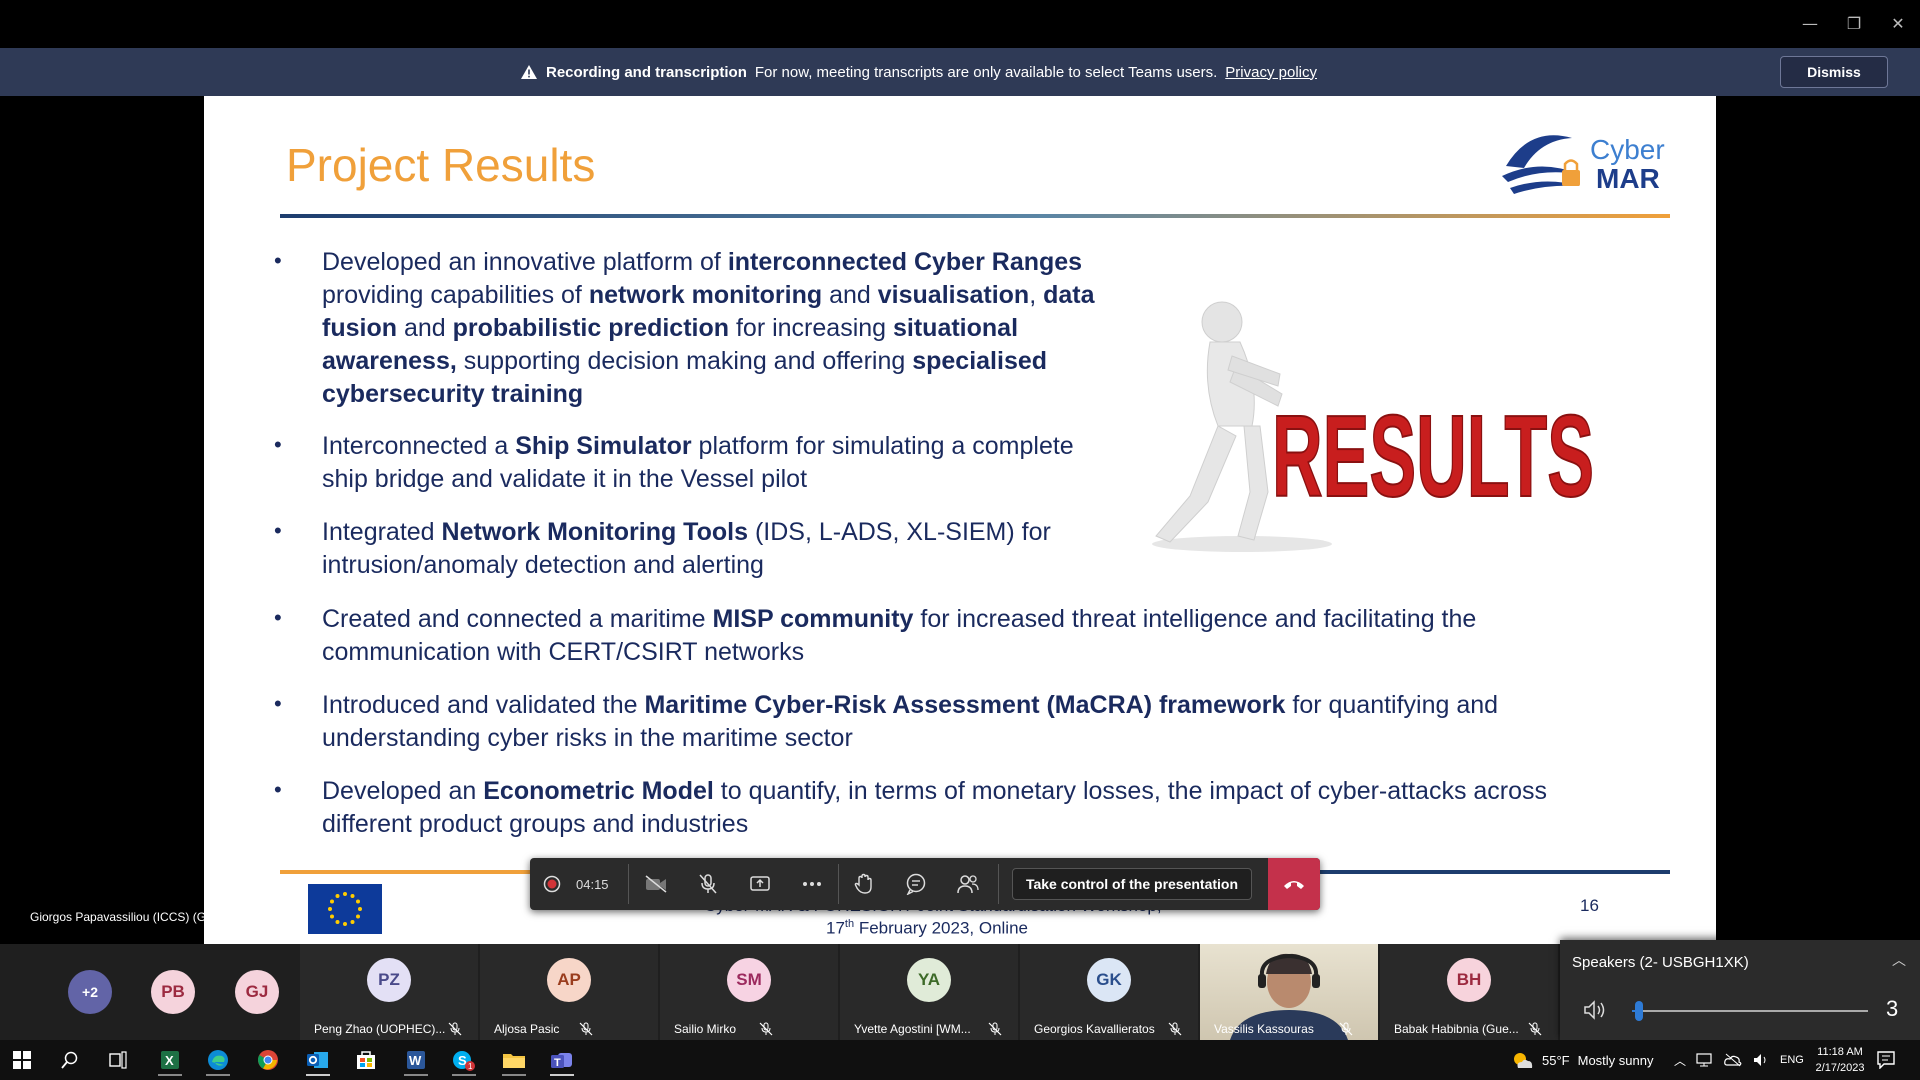 Image resolution: width=1920 pixels, height=1080 pixels. What do you see at coordinates (552, 884) in the screenshot?
I see `recording-icon` at bounding box center [552, 884].